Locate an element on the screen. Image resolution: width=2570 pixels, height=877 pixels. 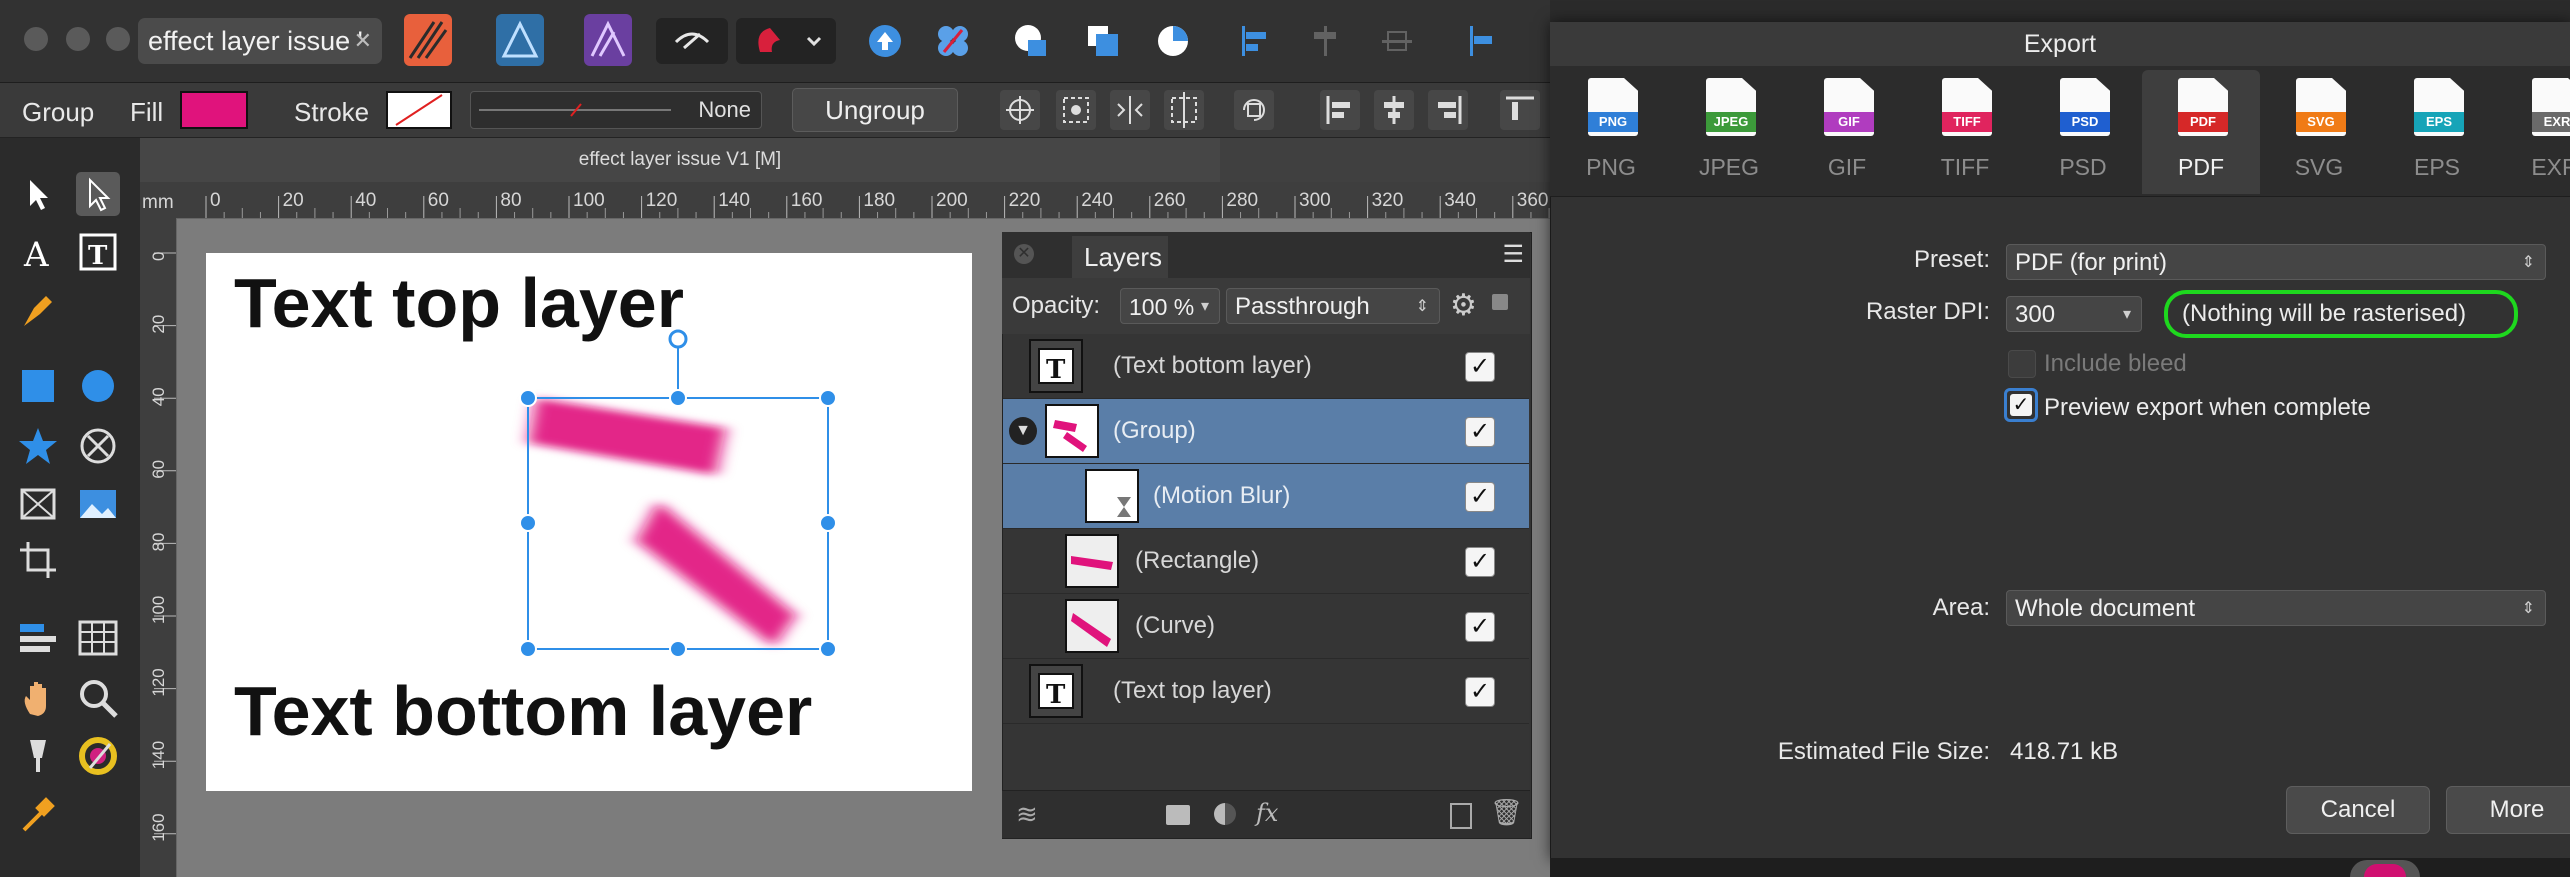
star-tool-icon is located at coordinates (38, 446).